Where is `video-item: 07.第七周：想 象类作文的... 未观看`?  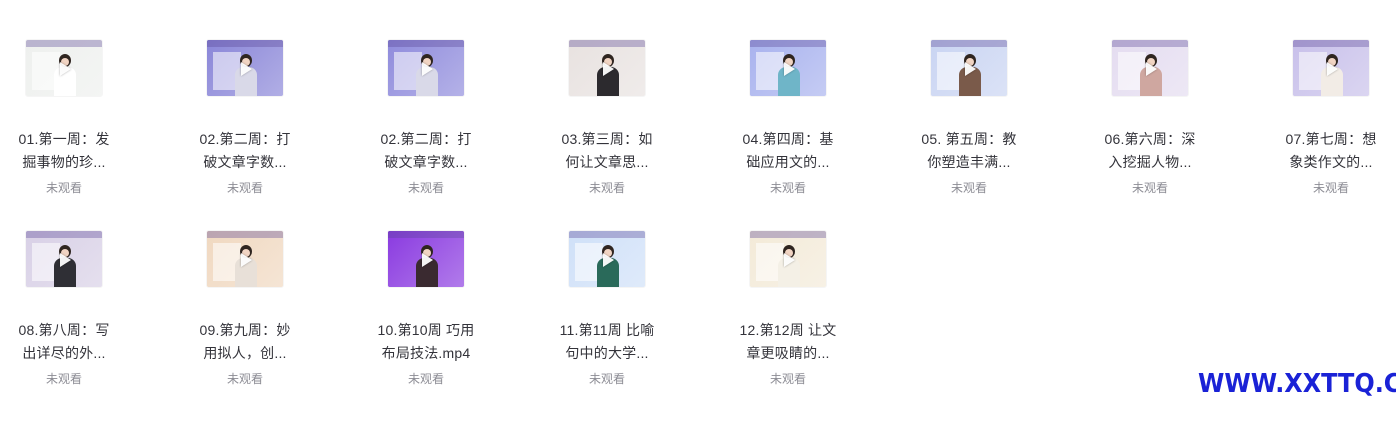
video-item: 07.第七周：想 象类作文的... 未观看 is located at coordinates (1331, 135).